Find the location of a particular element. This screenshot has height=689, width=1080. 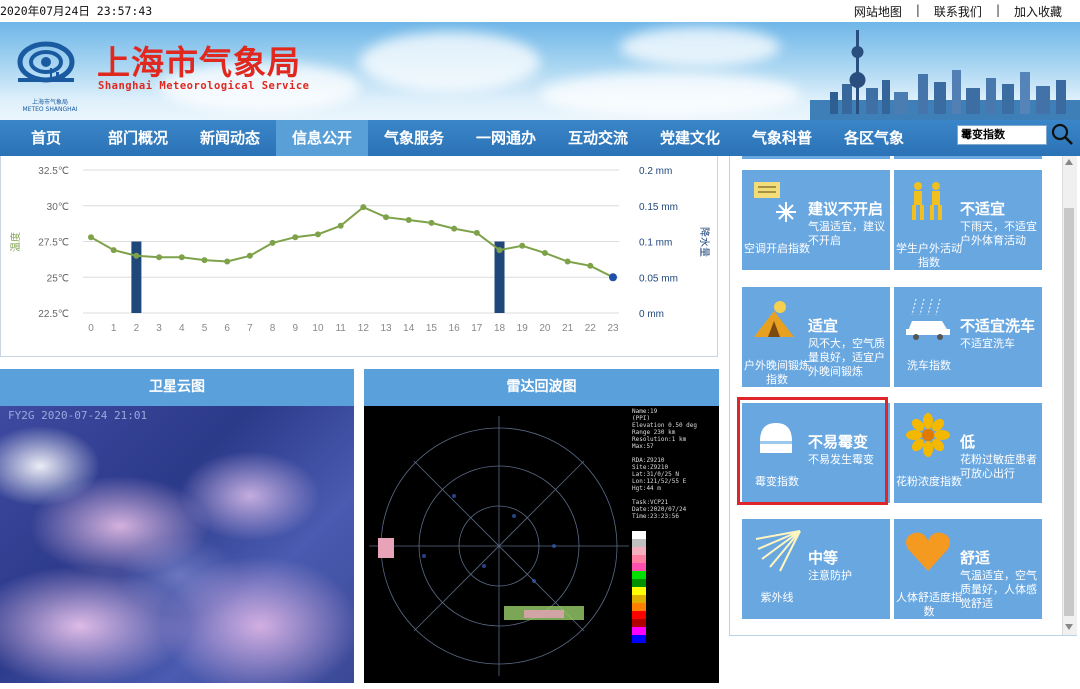

nav-districts: 各区气象 is located at coordinates (874, 138).